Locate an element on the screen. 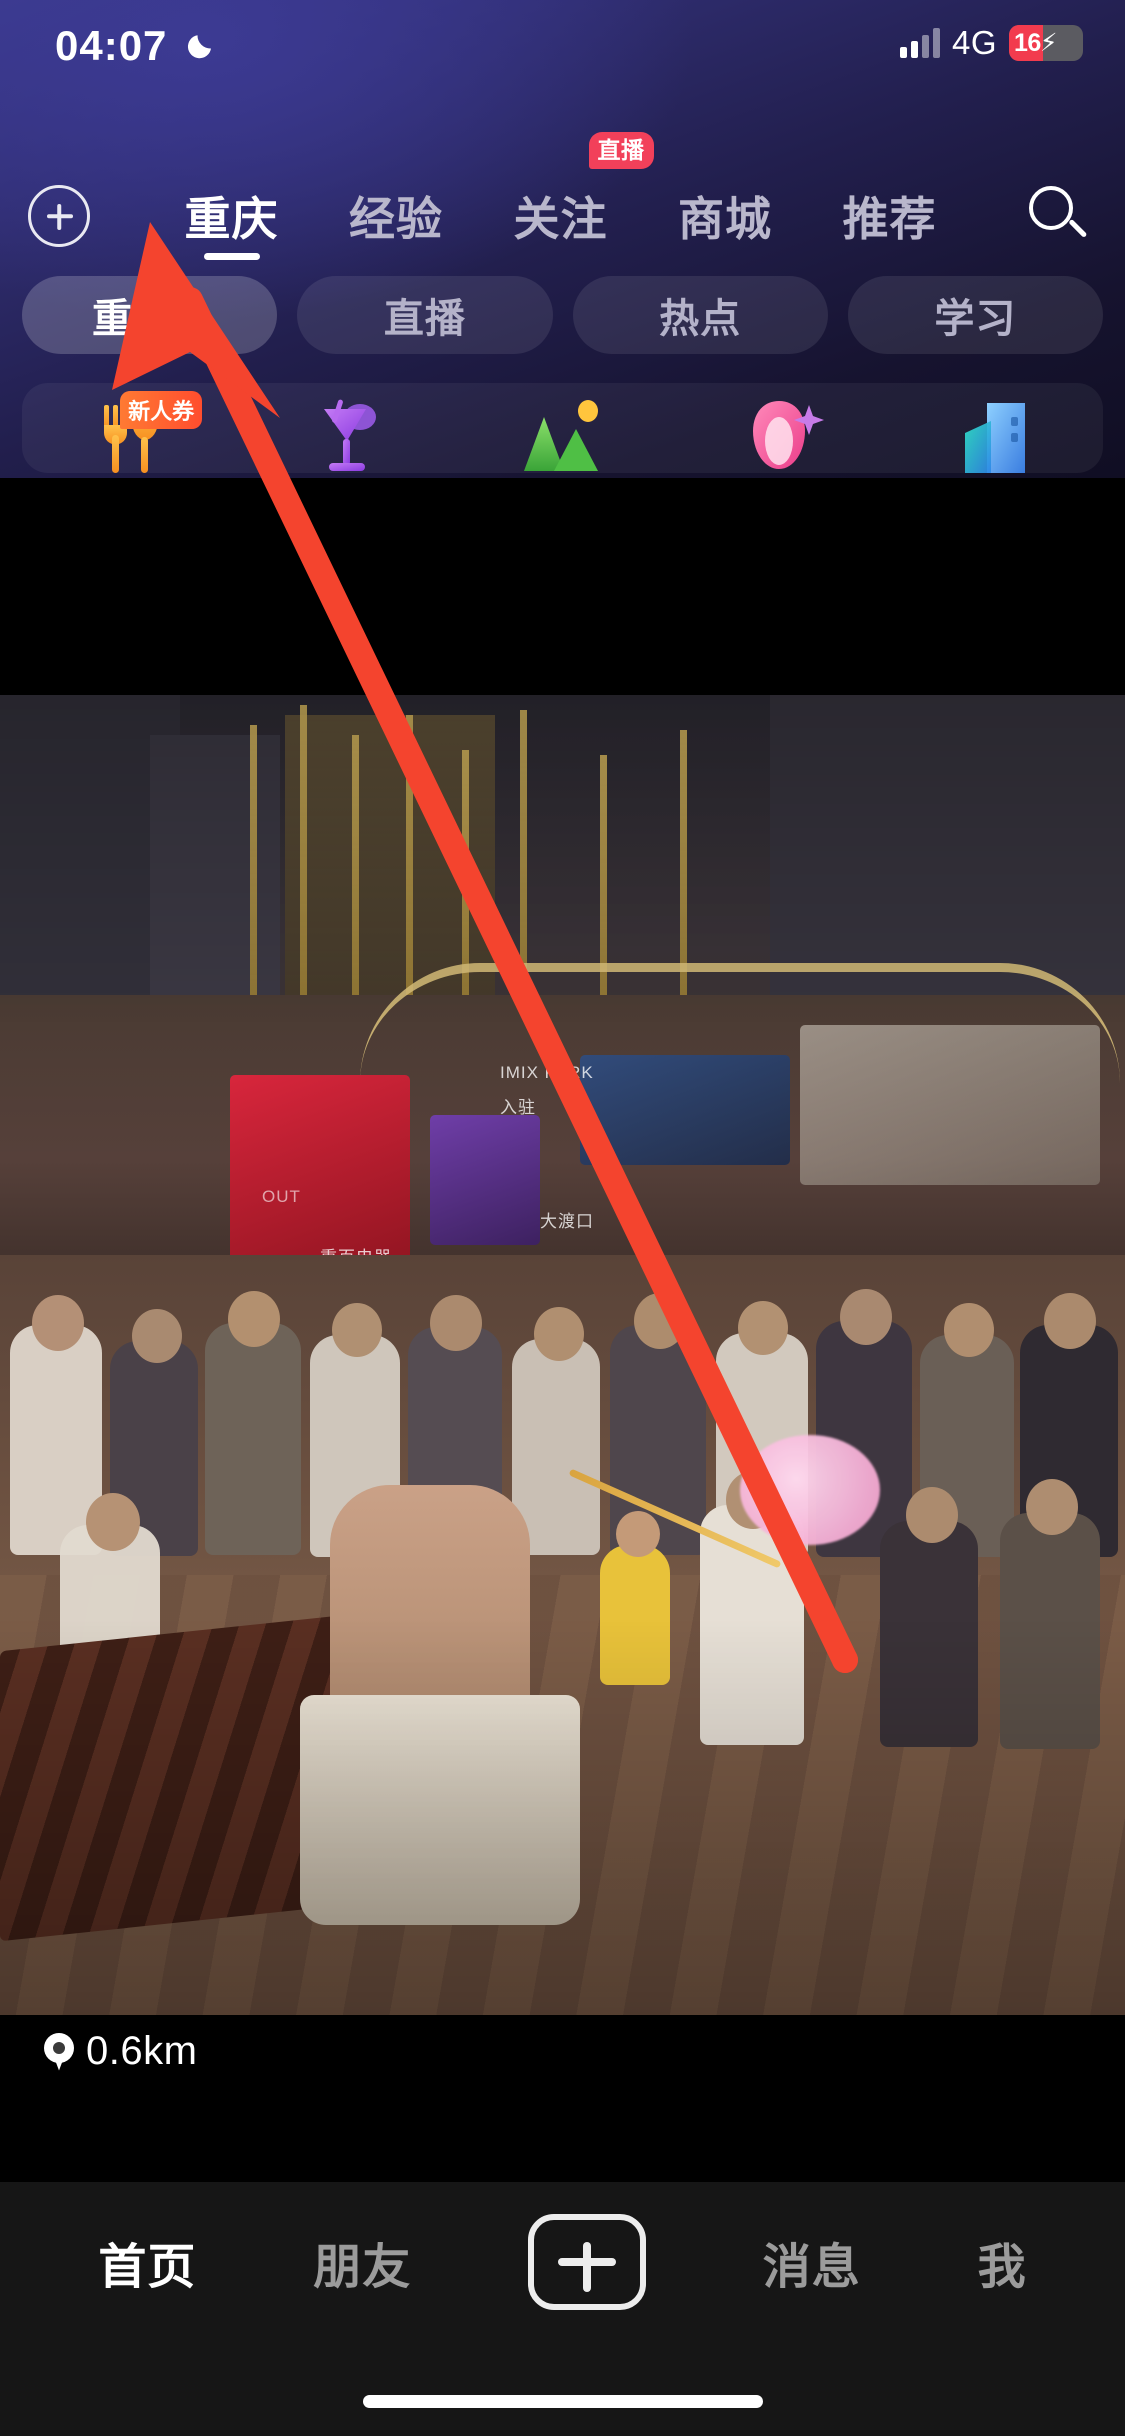 The image size is (1125, 2436). signal-bars-icon is located at coordinates (919, 43).